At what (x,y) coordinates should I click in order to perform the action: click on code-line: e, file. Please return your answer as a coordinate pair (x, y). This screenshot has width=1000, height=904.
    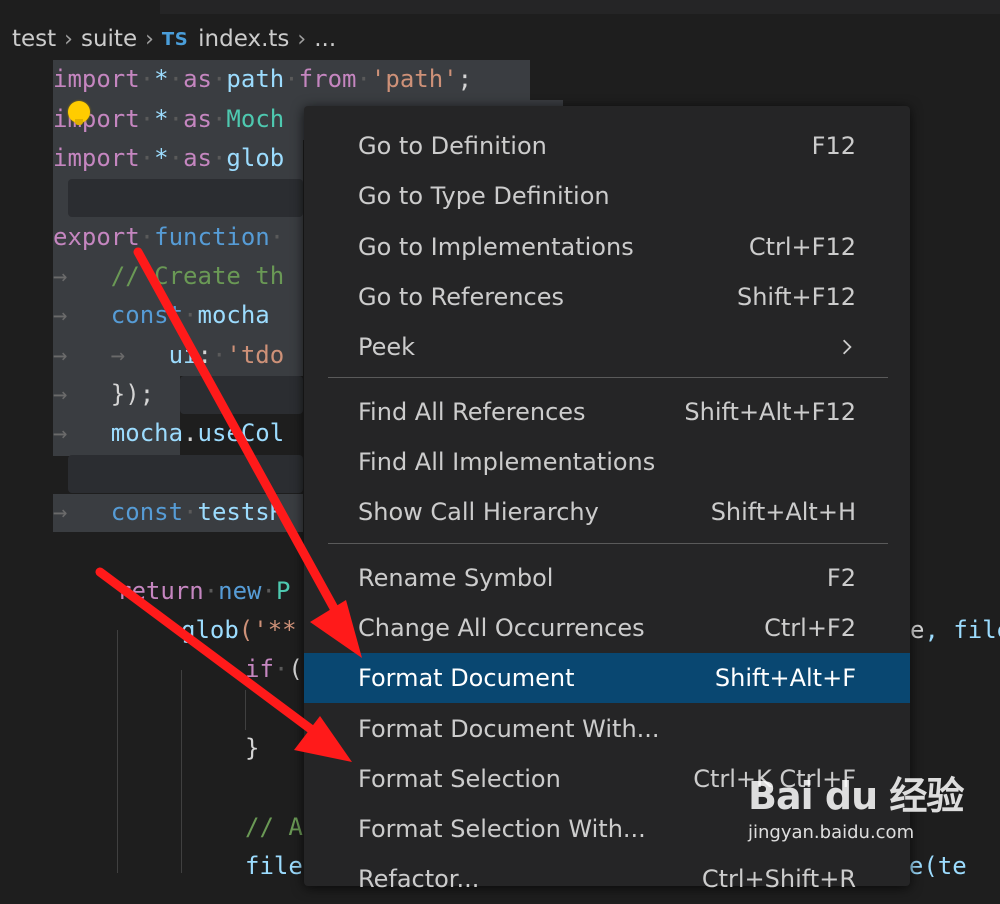
    Looking at the image, I should click on (955, 630).